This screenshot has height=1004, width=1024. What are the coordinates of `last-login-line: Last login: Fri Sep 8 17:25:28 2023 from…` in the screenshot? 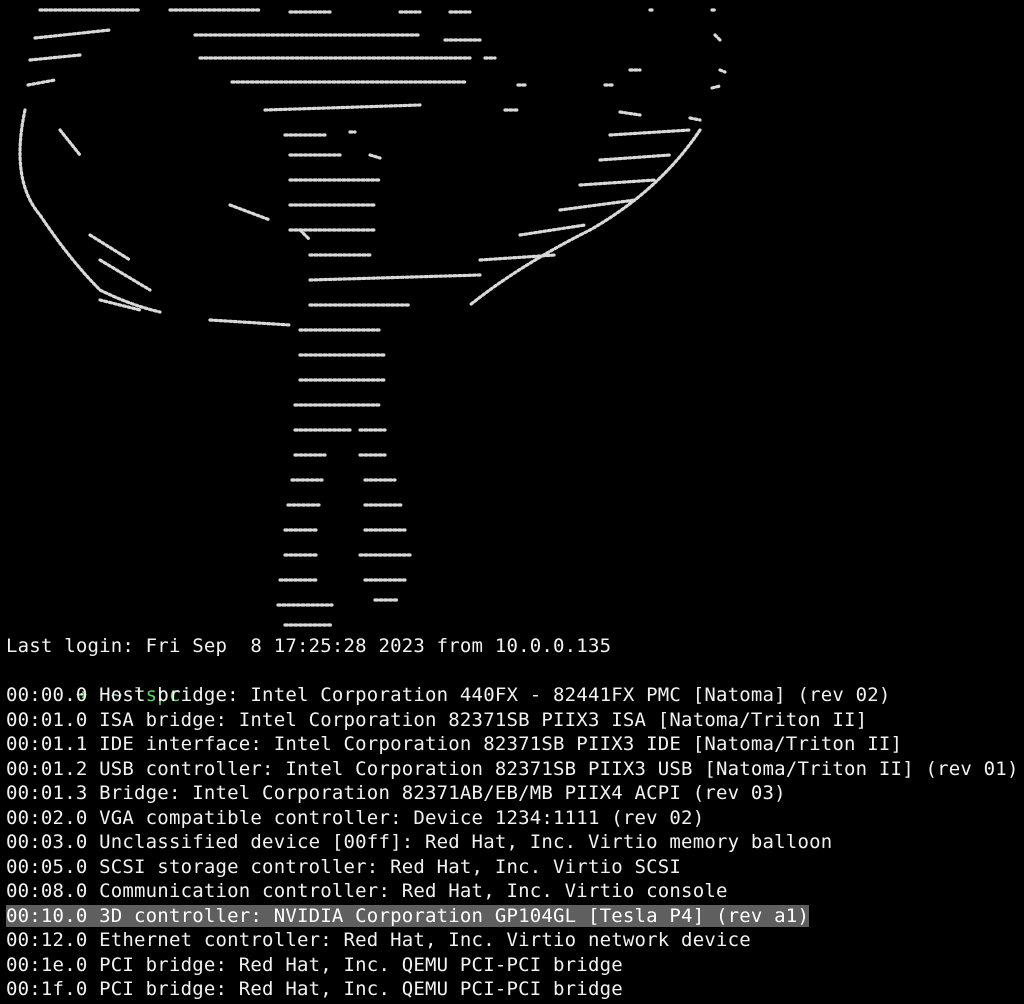 It's located at (309, 646).